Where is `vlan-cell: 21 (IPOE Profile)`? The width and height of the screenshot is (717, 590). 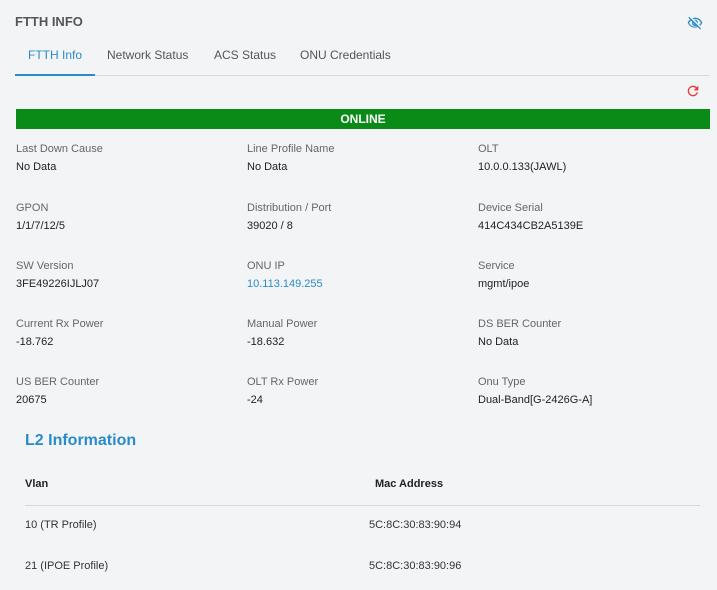 vlan-cell: 21 (IPOE Profile) is located at coordinates (67, 566).